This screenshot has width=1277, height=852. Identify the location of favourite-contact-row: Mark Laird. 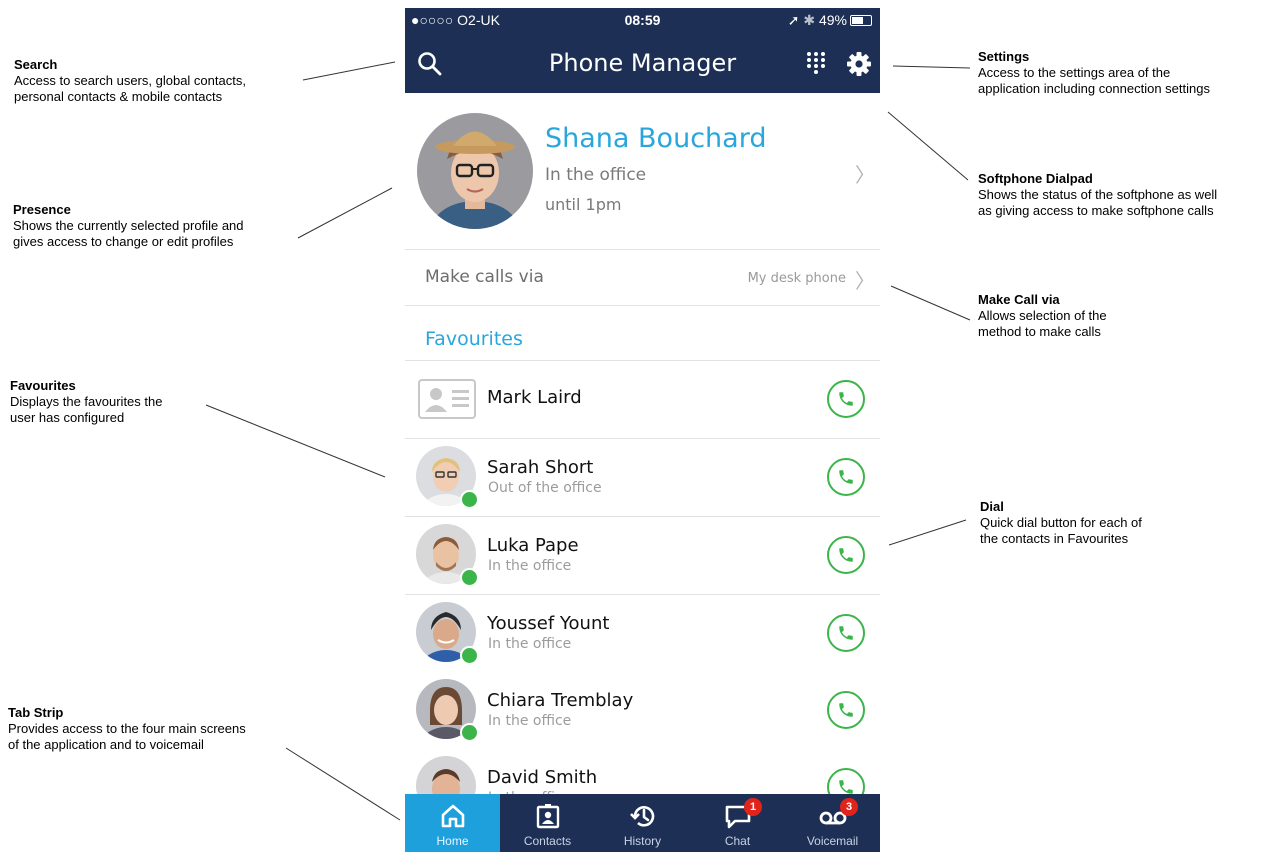
(642, 400).